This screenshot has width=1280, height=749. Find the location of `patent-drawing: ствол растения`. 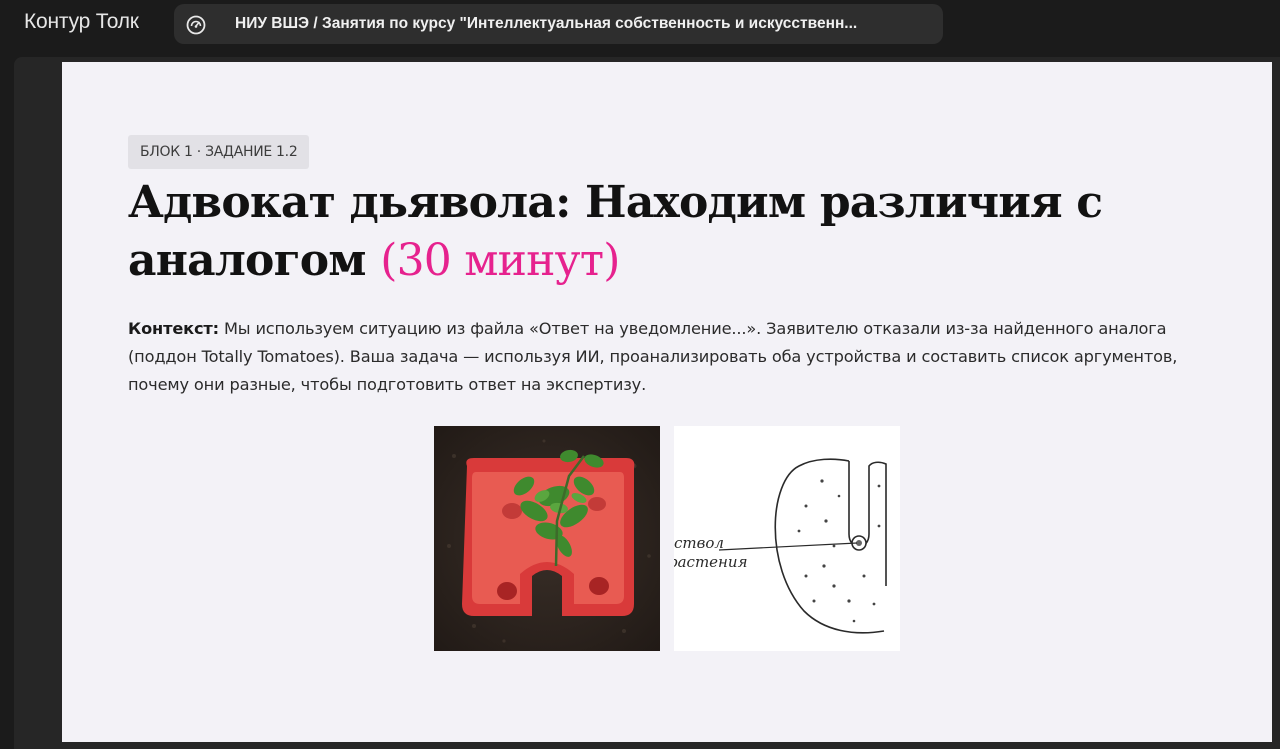

patent-drawing: ствол растения is located at coordinates (787, 538).